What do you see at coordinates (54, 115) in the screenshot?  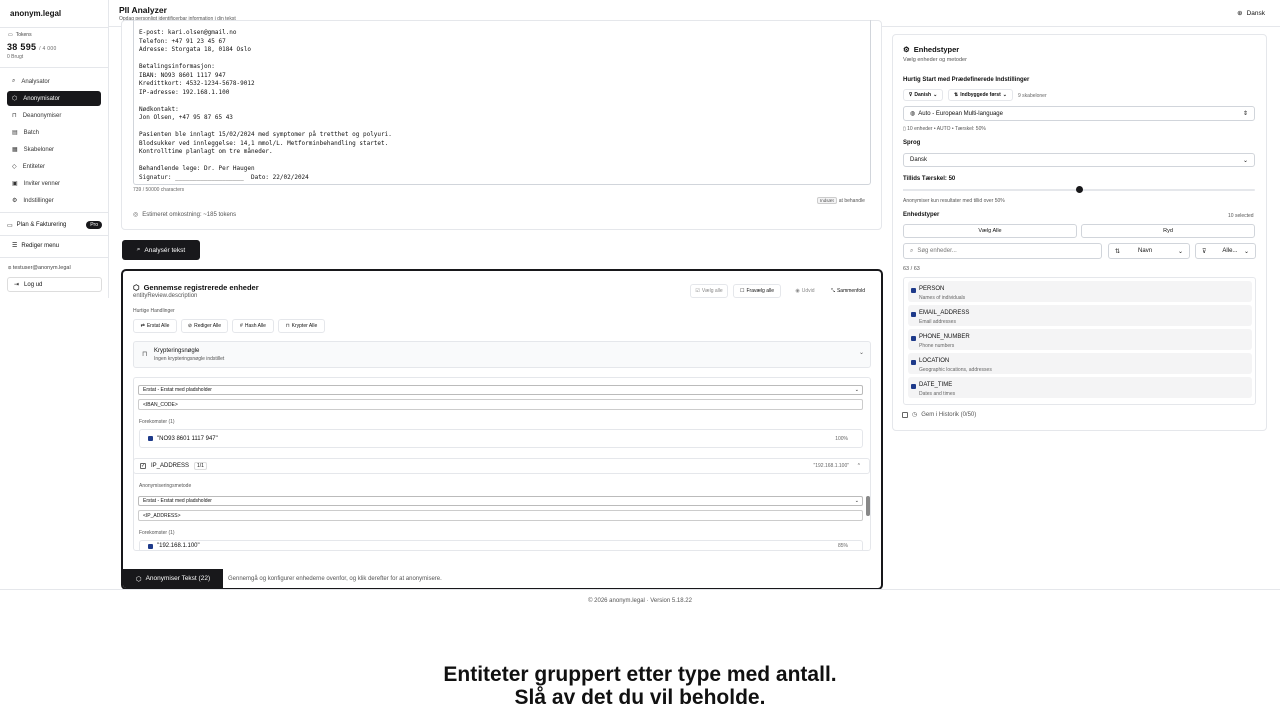 I see `nav-deanonymiser: ⊓ Deanonymiser` at bounding box center [54, 115].